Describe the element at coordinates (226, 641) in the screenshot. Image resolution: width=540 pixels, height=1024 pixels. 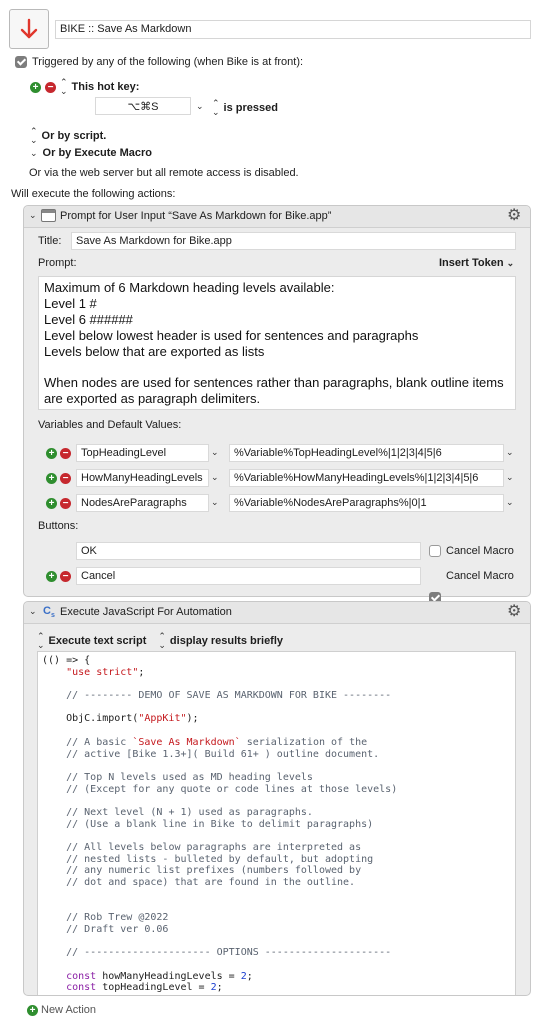
I see `result-mode-selector: display results briefly` at that location.